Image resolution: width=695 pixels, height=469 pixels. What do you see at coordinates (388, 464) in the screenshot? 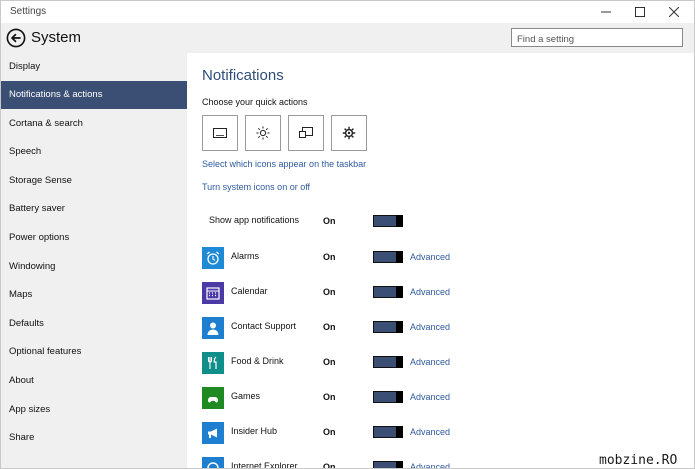
I see `internet-explorer-toggle` at bounding box center [388, 464].